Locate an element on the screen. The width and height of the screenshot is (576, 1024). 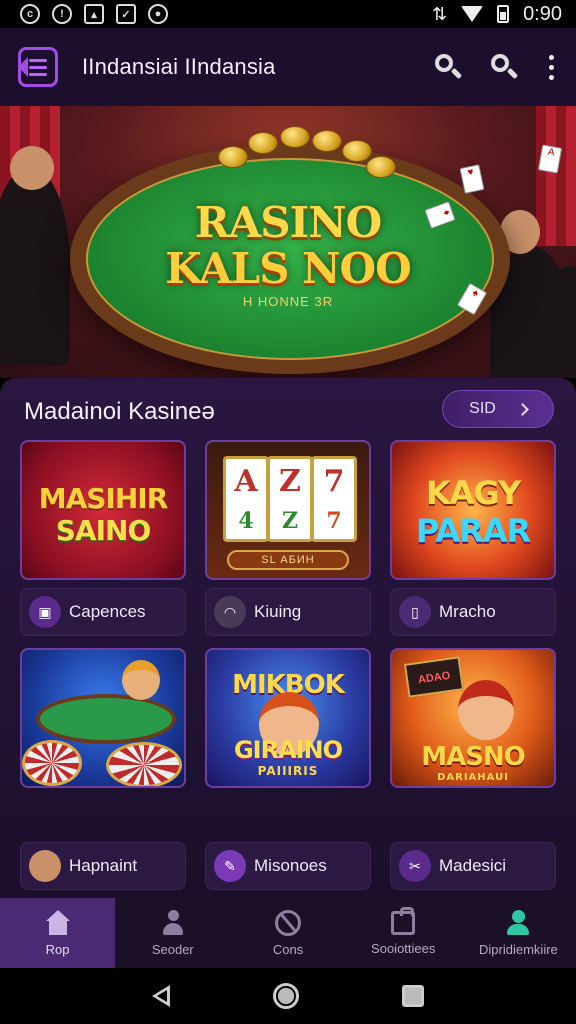
hero-logo-line2: KALS NOO is located at coordinates (288, 268).